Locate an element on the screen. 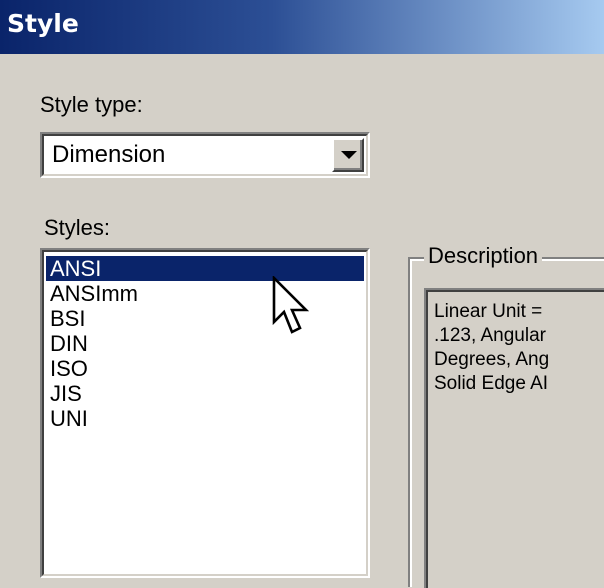 The image size is (604, 588). style-item-iso: ISO is located at coordinates (205, 368).